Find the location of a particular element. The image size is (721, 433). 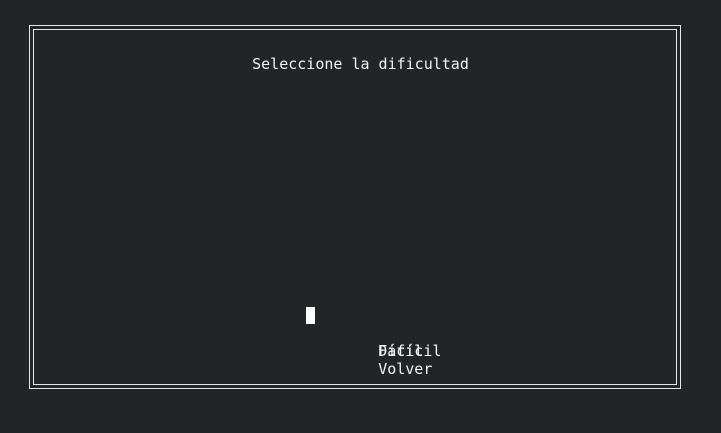

menu-item-dificil: Difícil is located at coordinates (373, 342).